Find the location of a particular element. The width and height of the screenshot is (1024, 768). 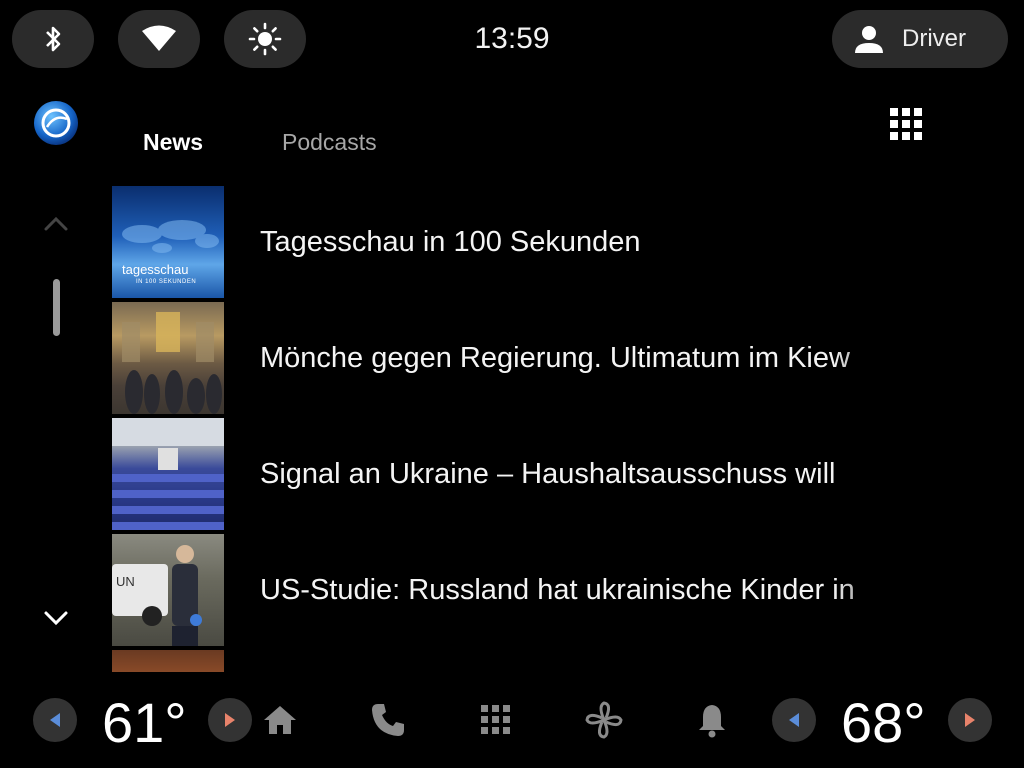

brightness-icon is located at coordinates (265, 39).